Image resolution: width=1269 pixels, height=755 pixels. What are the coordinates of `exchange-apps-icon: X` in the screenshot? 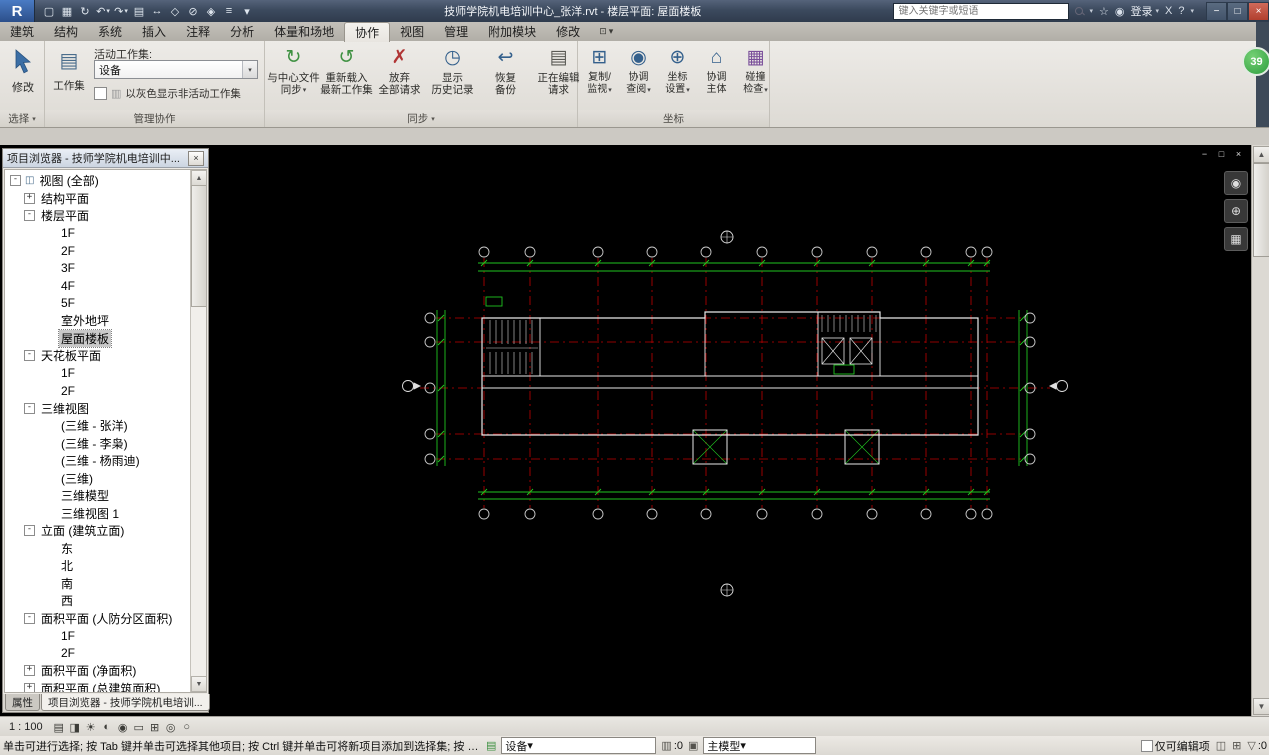 It's located at (1168, 11).